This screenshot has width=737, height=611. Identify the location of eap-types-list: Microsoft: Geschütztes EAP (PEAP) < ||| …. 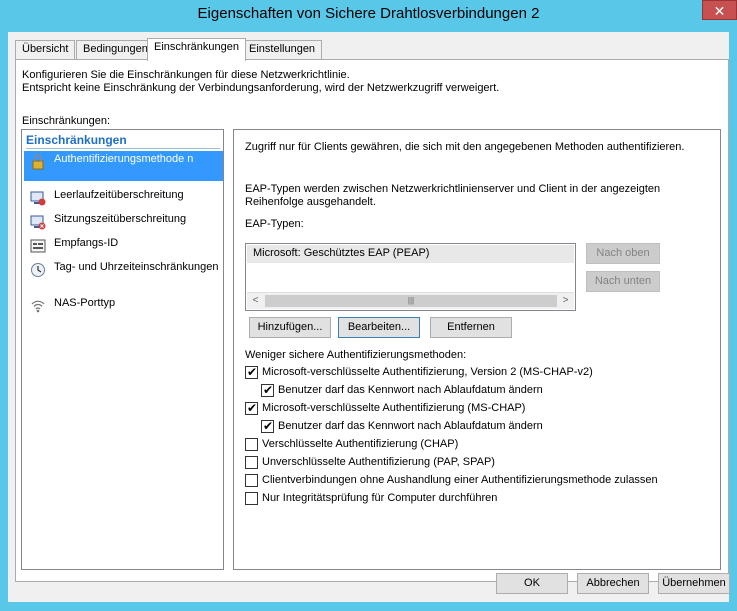
(410, 277).